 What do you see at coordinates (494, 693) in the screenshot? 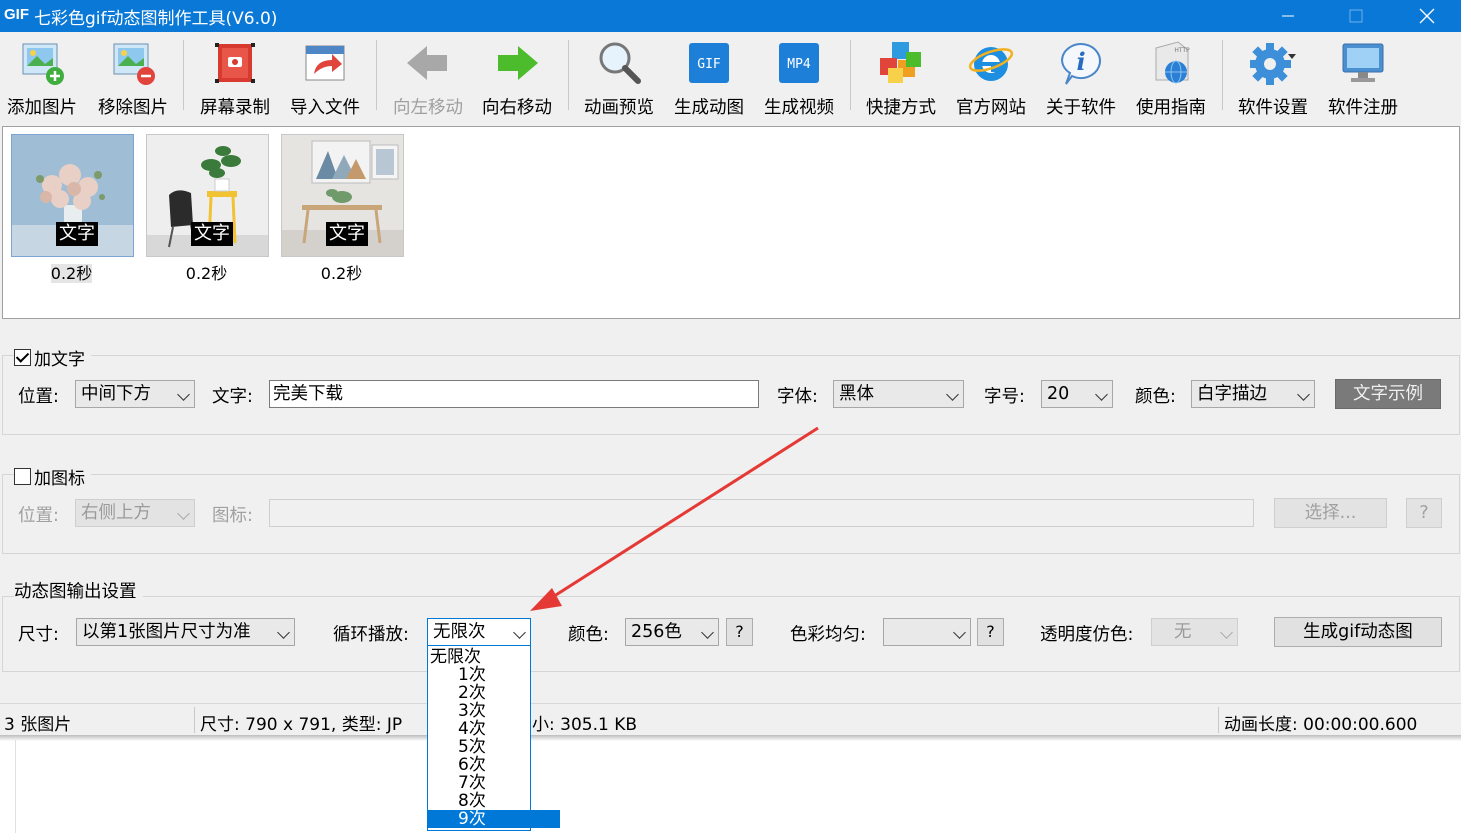
I see `dropdown-option: 2次` at bounding box center [494, 693].